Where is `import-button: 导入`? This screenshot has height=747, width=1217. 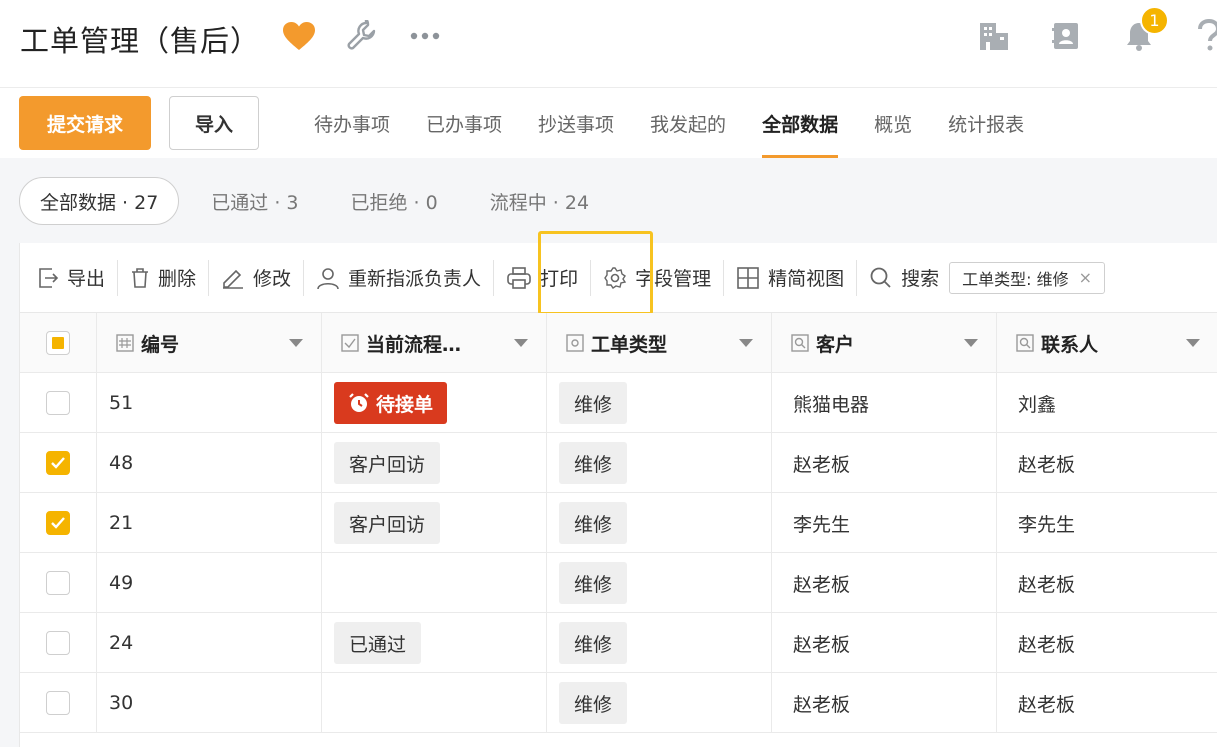
import-button: 导入 is located at coordinates (214, 123).